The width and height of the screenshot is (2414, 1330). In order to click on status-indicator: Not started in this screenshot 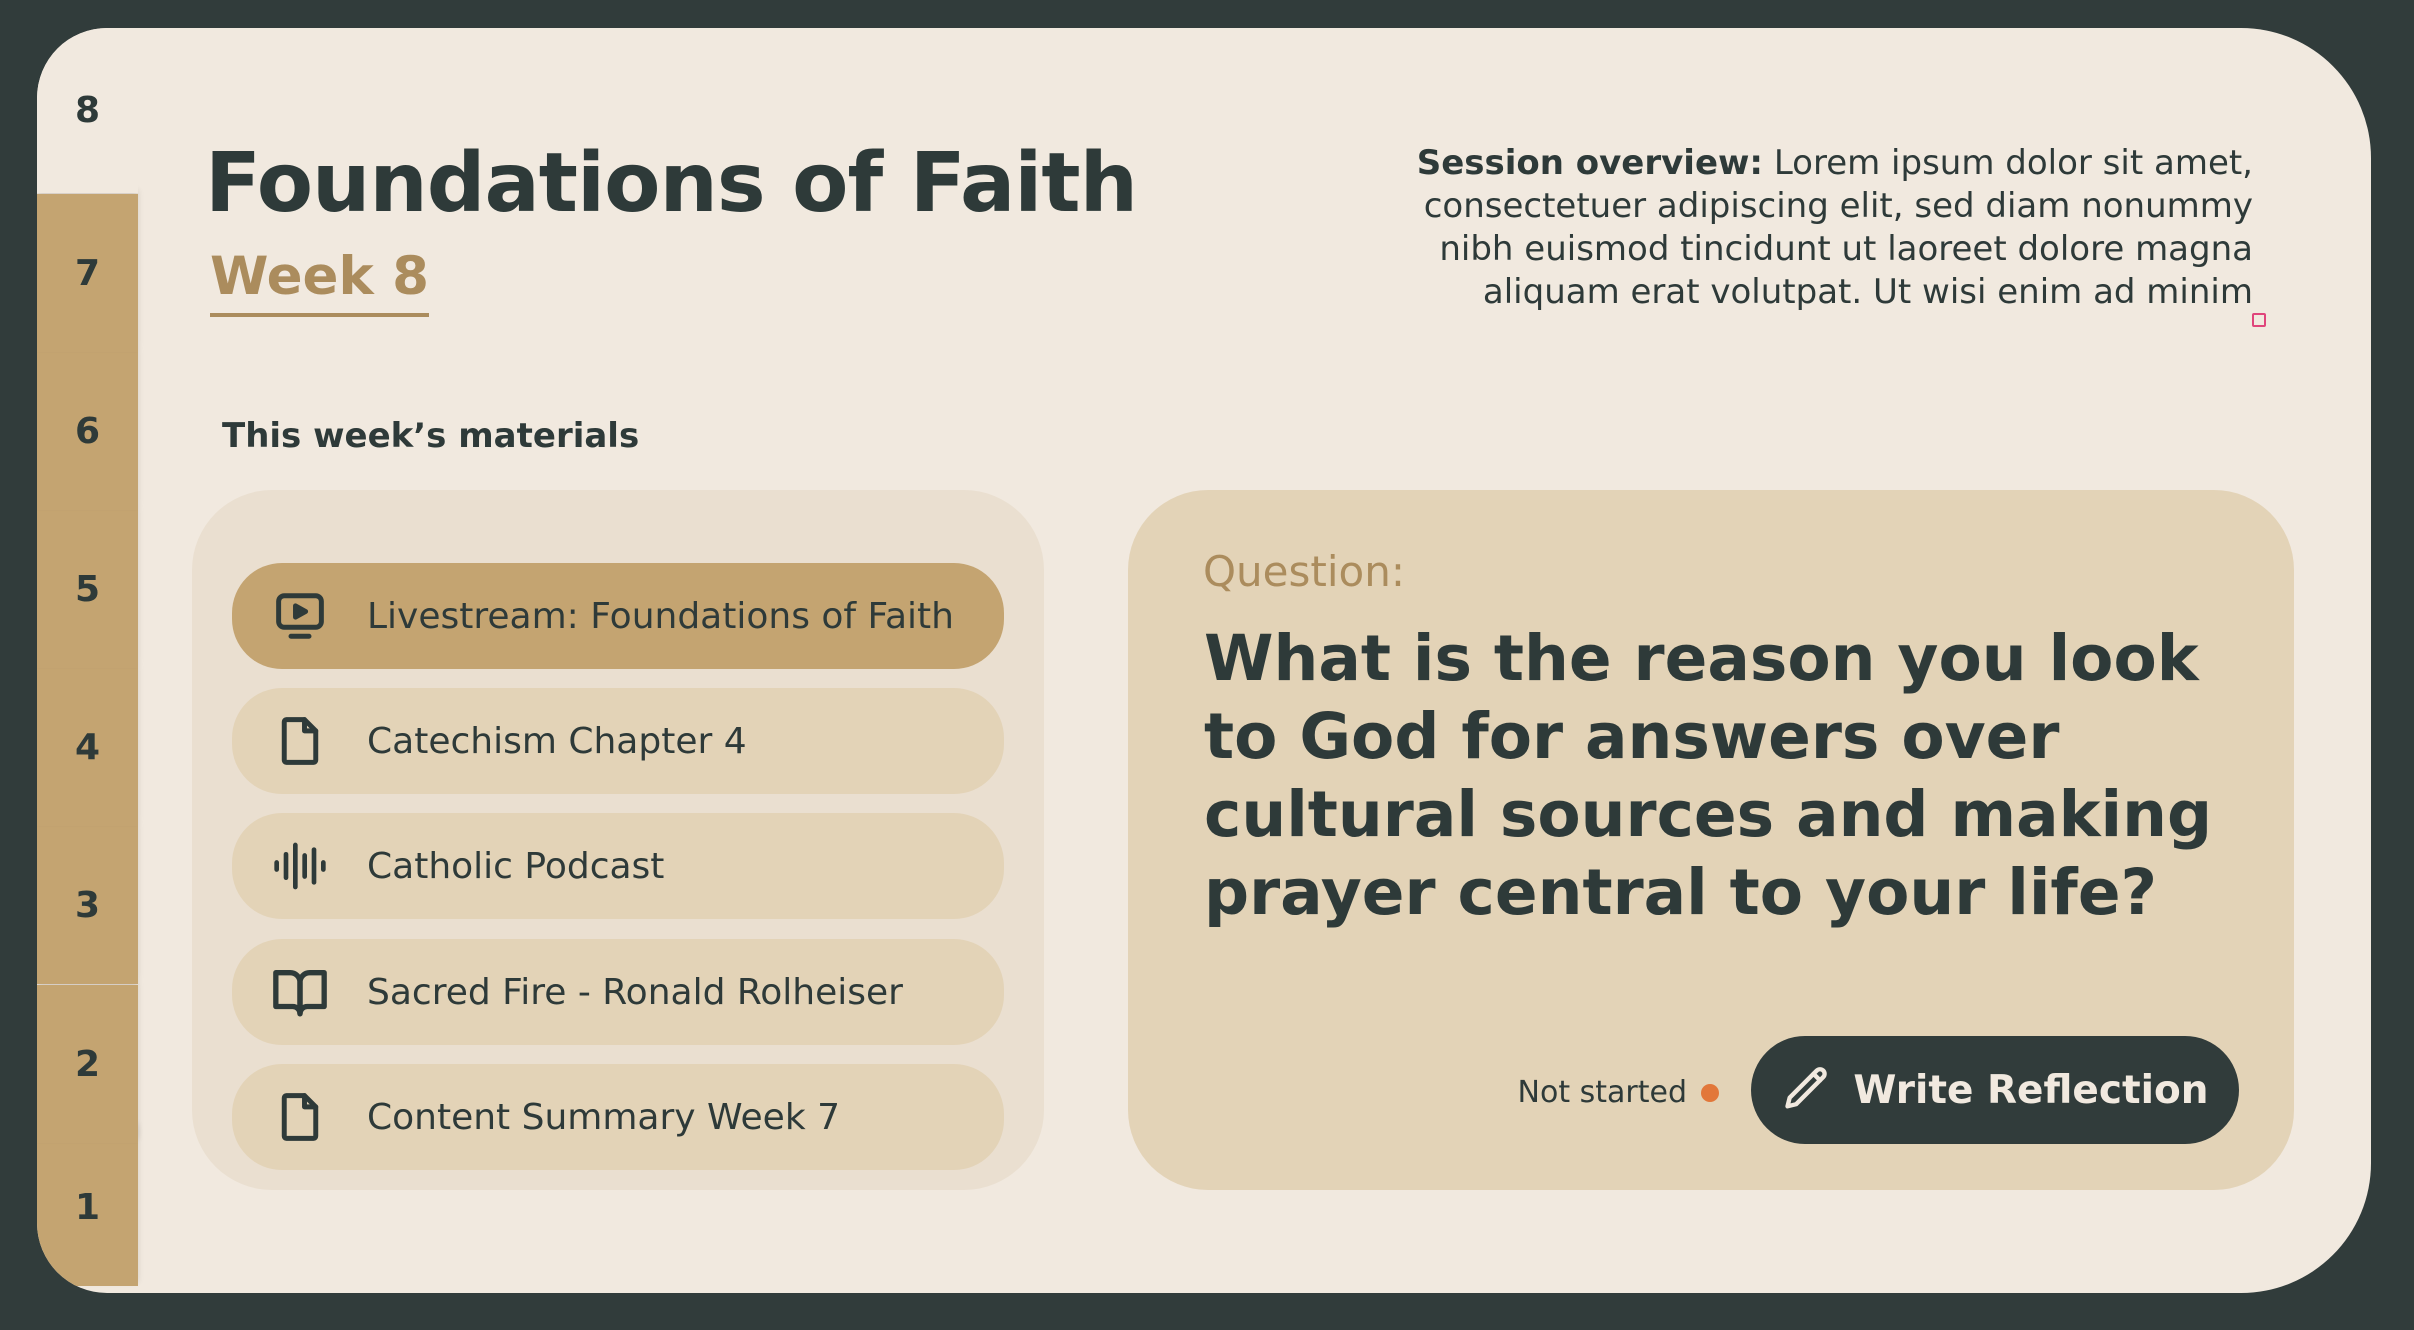, I will do `click(1618, 1092)`.